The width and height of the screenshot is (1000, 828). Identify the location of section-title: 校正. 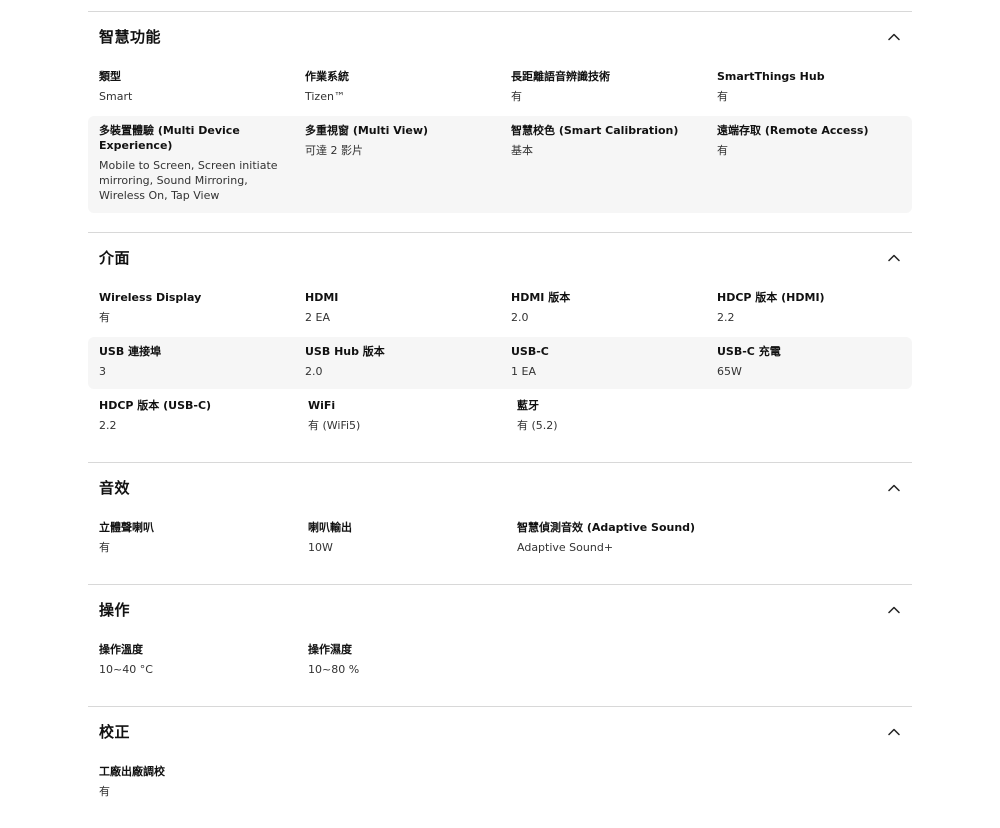
(115, 732).